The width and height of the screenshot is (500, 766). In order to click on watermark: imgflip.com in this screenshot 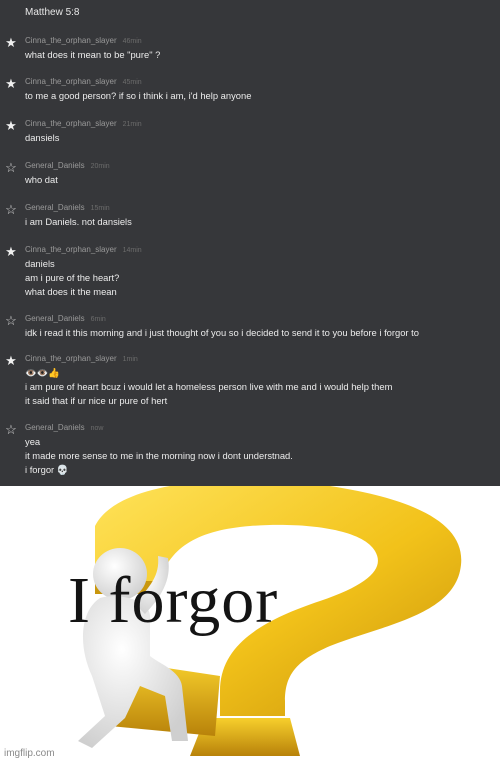, I will do `click(29, 753)`.